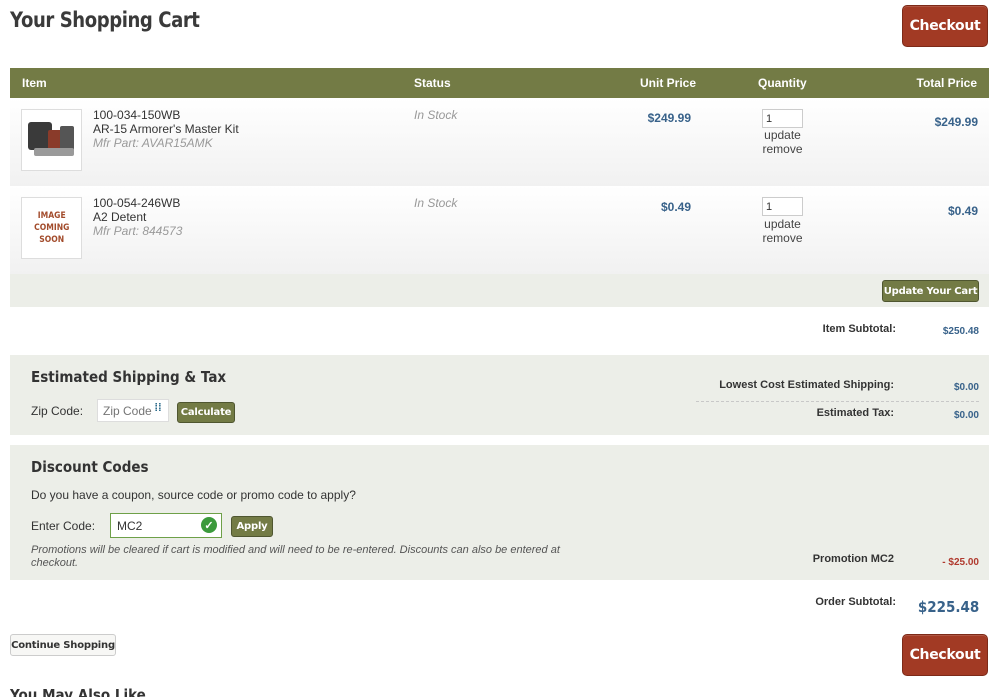 The width and height of the screenshot is (1000, 697). What do you see at coordinates (252, 526) in the screenshot?
I see `apply-button: Apply` at bounding box center [252, 526].